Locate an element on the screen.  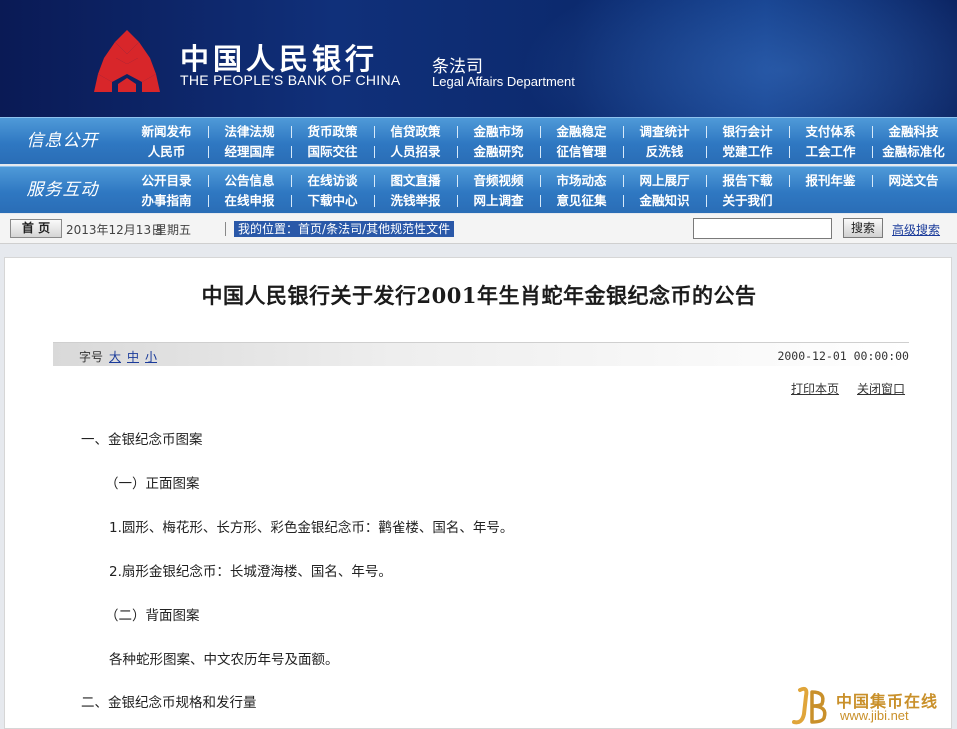
nav-item: 金融研究 is located at coordinates (498, 151).